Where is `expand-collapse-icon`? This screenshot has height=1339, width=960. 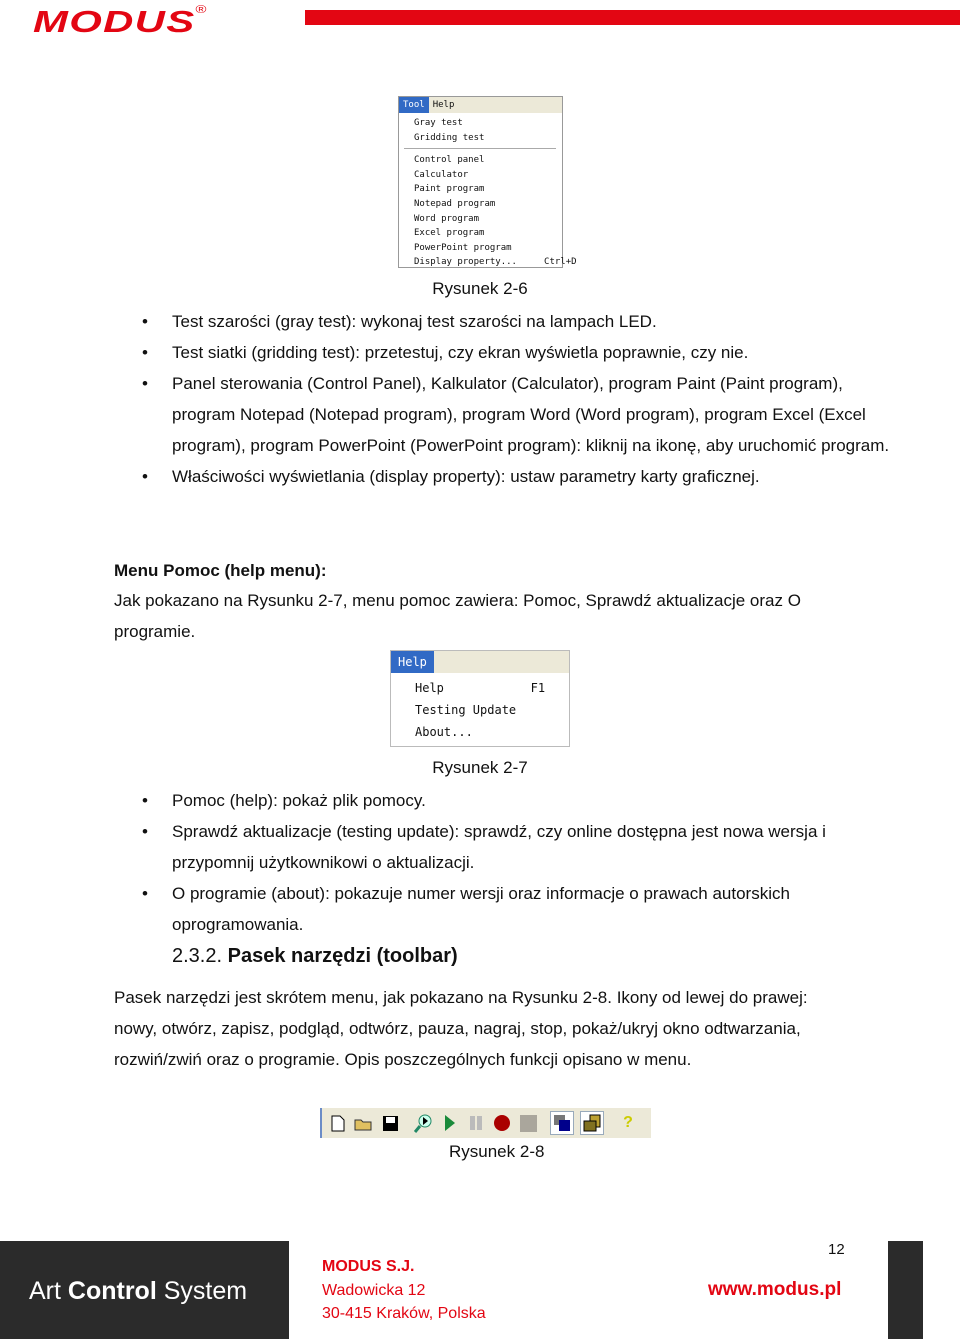 expand-collapse-icon is located at coordinates (592, 1123).